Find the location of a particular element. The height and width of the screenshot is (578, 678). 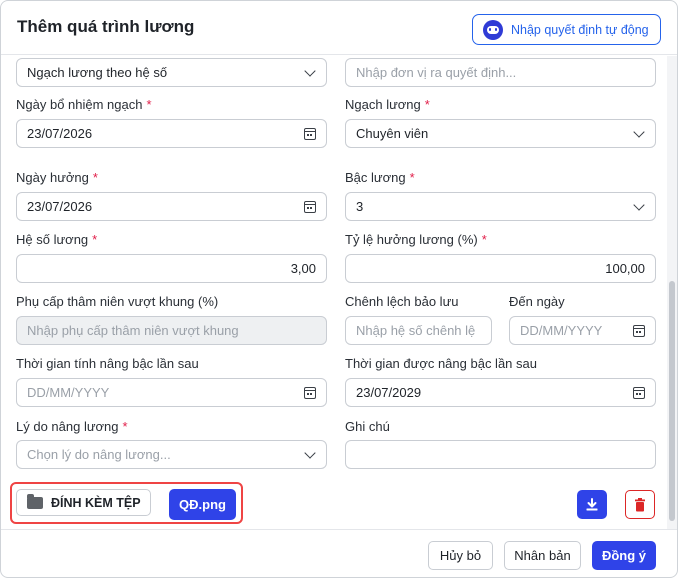

salary-type-select: Ngạch lương theo hệ số is located at coordinates (171, 72).